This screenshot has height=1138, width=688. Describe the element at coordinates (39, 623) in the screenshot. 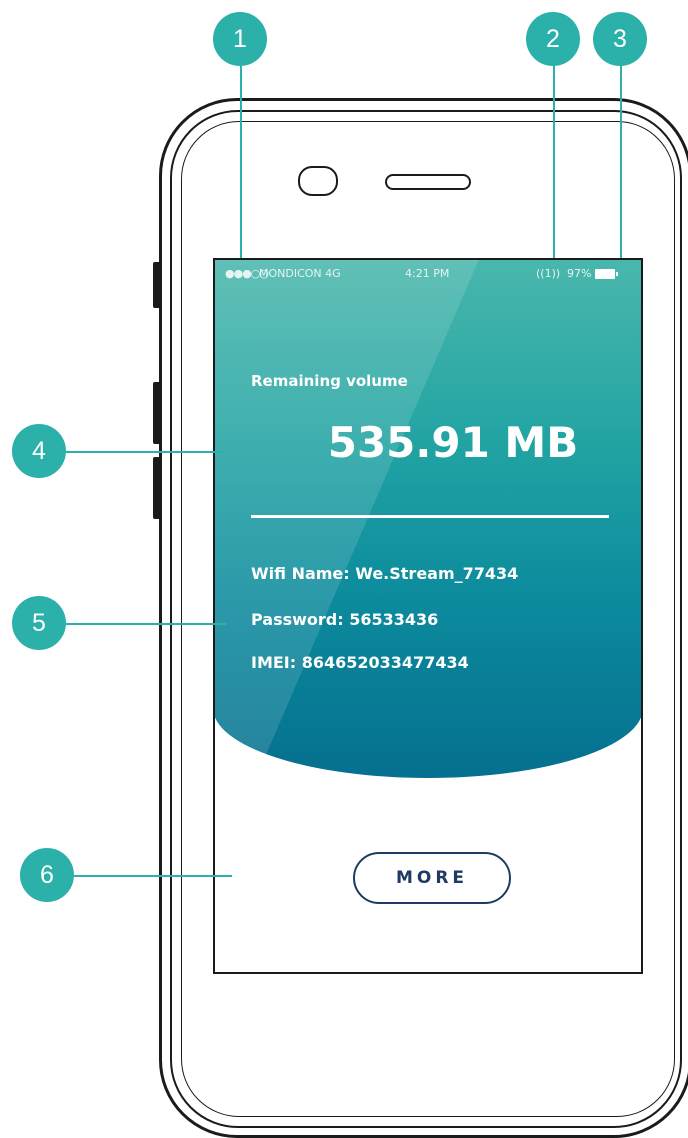

I see `callout-5: 5` at that location.